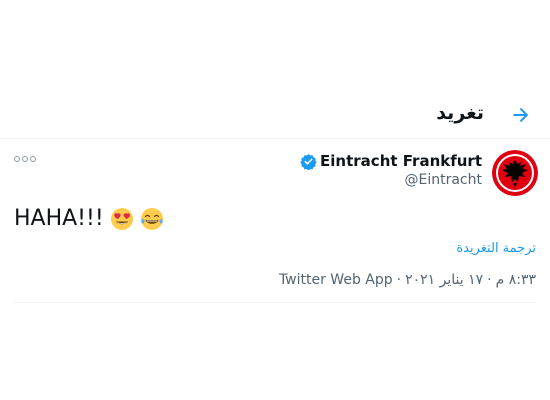  I want to click on tweet-author: Eintracht Frankfurt @Eintracht, so click(391, 170).